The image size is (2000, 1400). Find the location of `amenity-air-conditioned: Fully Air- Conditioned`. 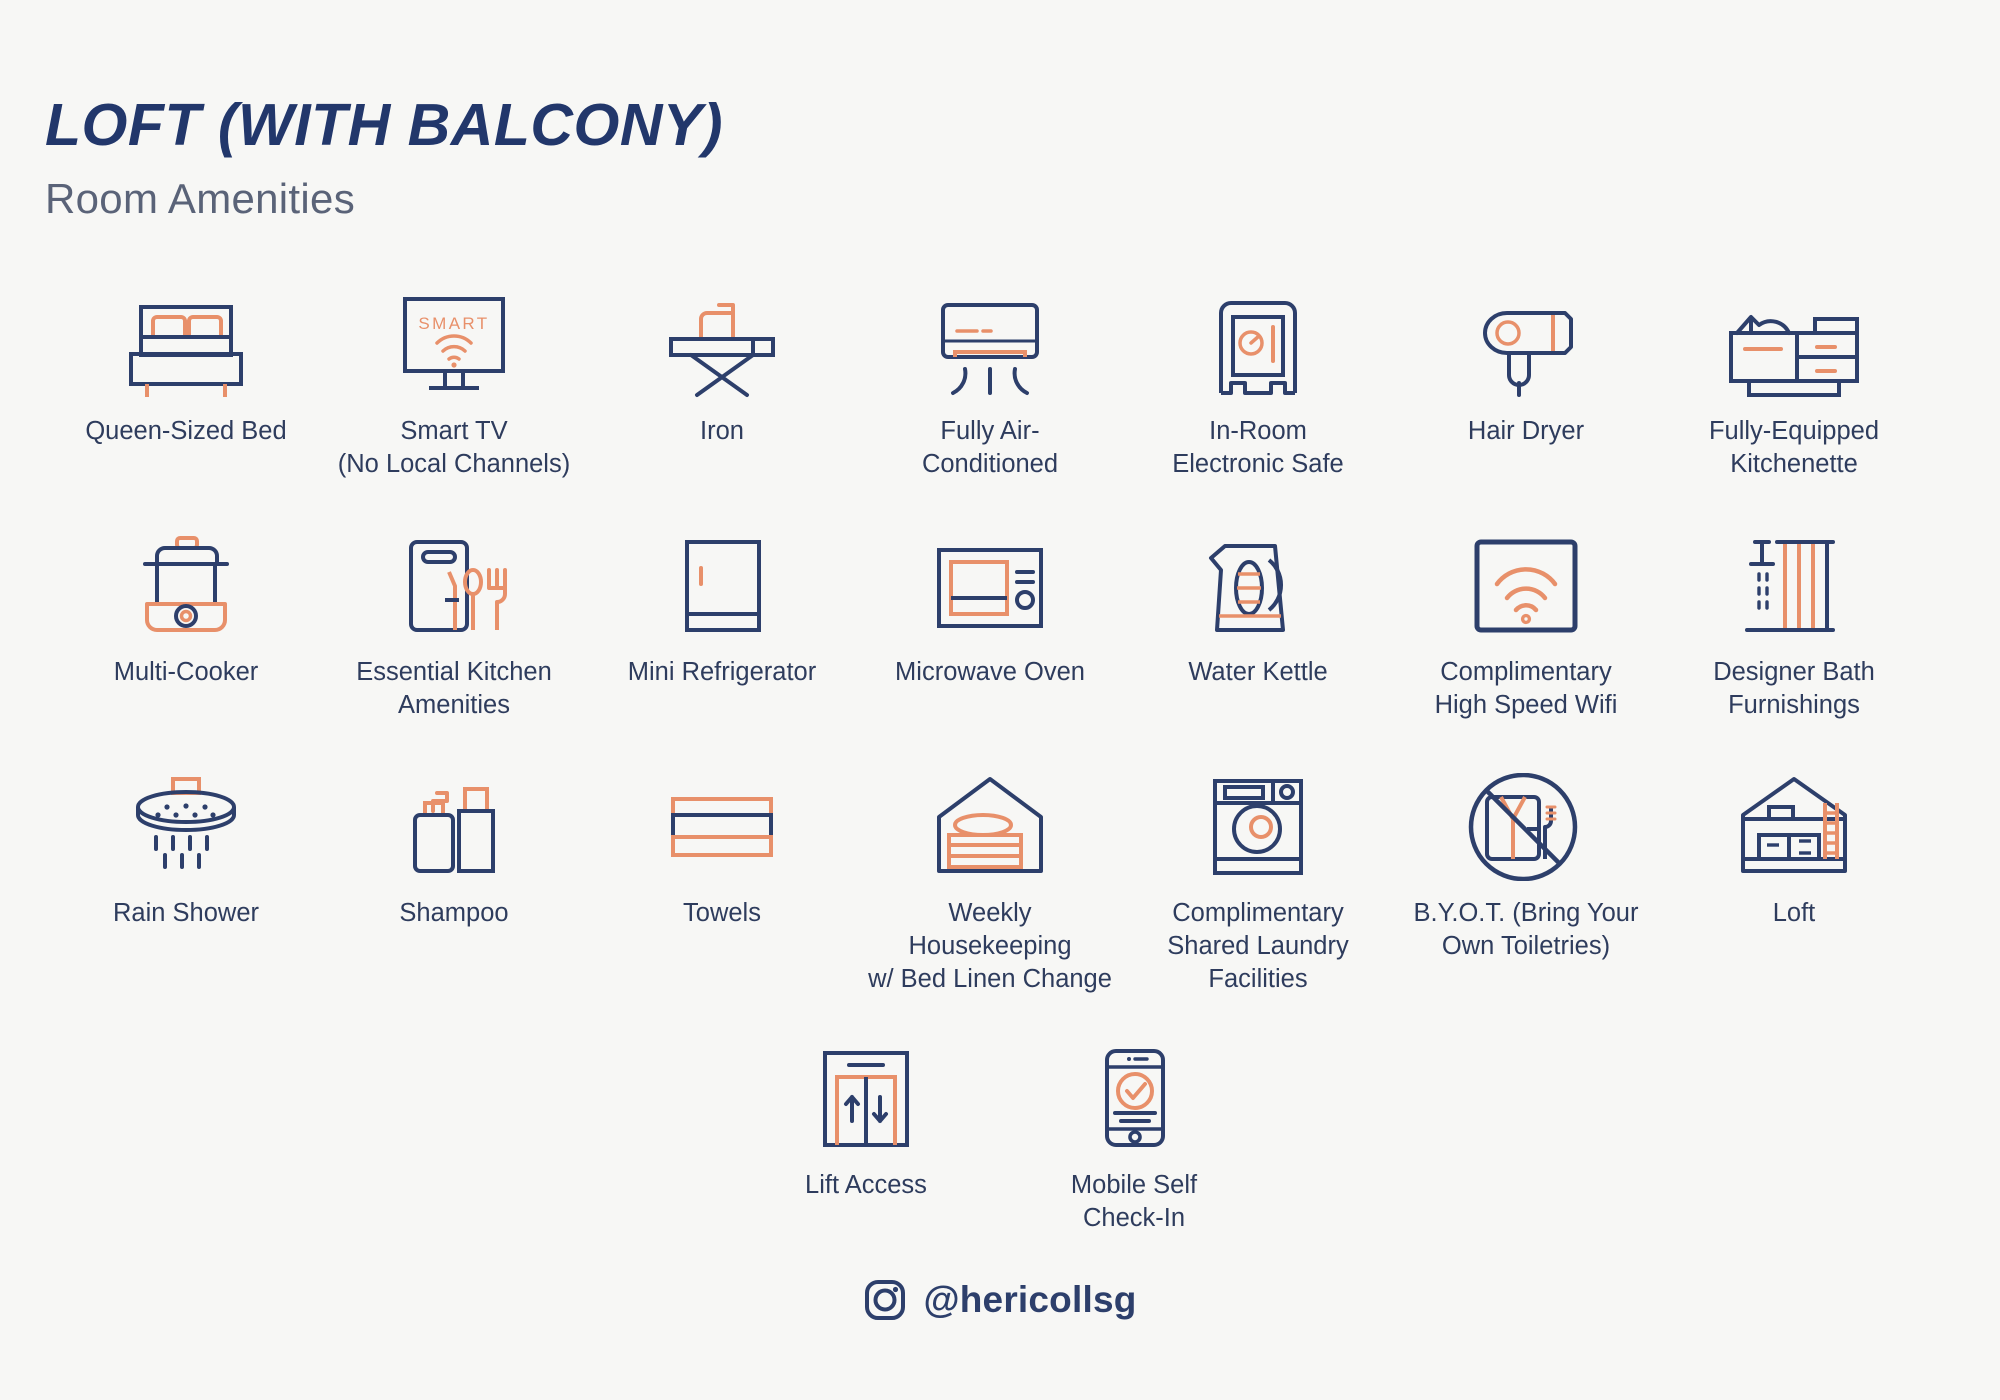

amenity-air-conditioned: Fully Air- Conditioned is located at coordinates (990, 380).